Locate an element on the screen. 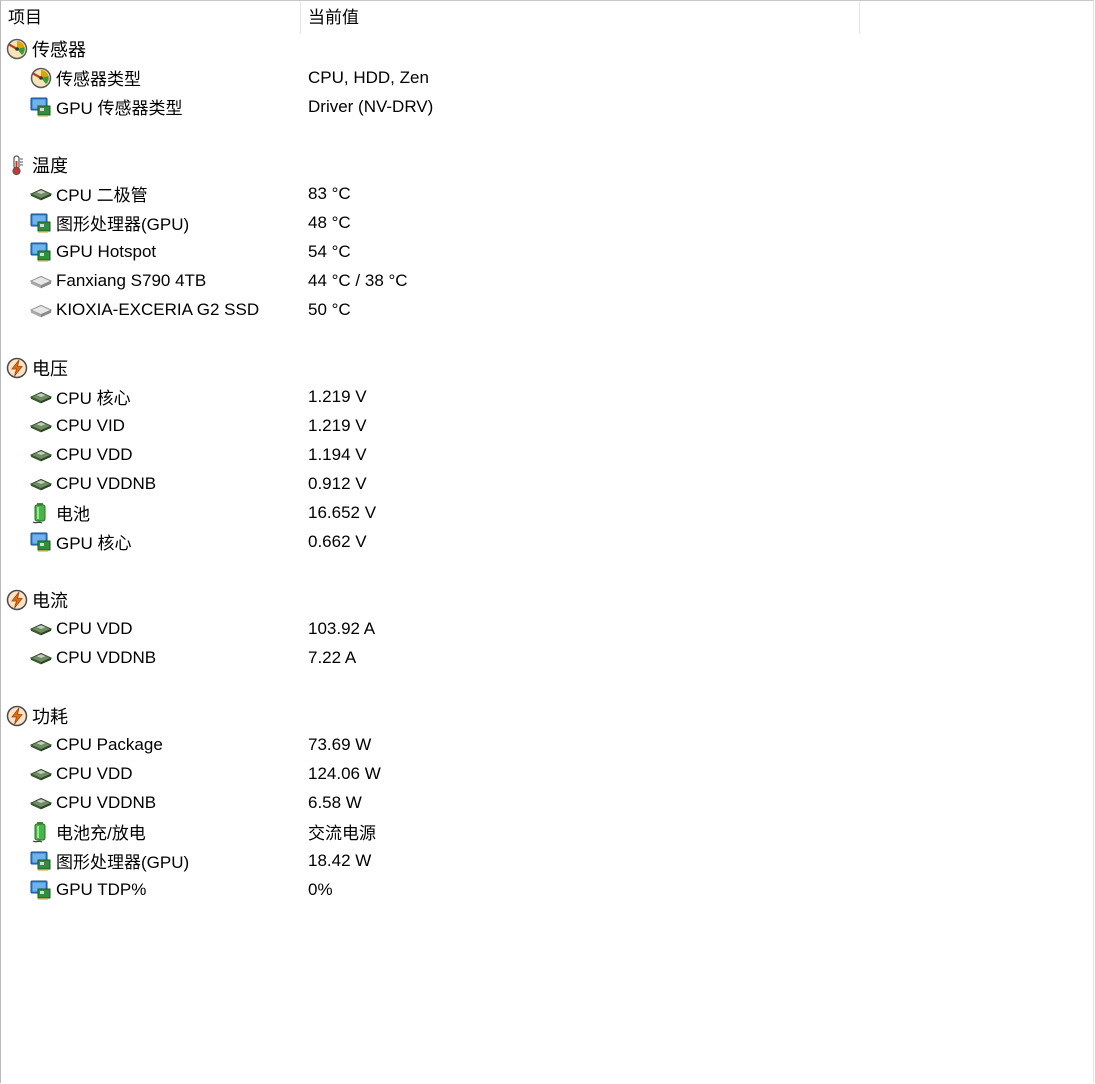 This screenshot has height=1084, width=1095. sensor-label: GPU TDP% is located at coordinates (101, 889).